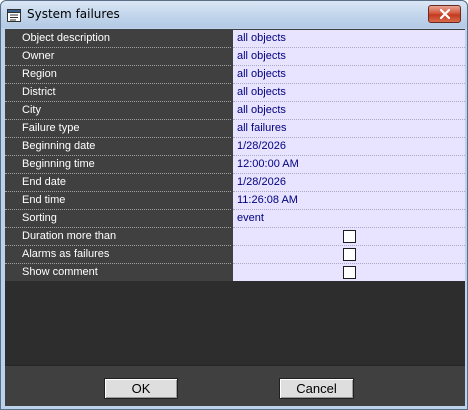 This screenshot has height=410, width=468. Describe the element at coordinates (73, 14) in the screenshot. I see `window-title: System failures` at that location.